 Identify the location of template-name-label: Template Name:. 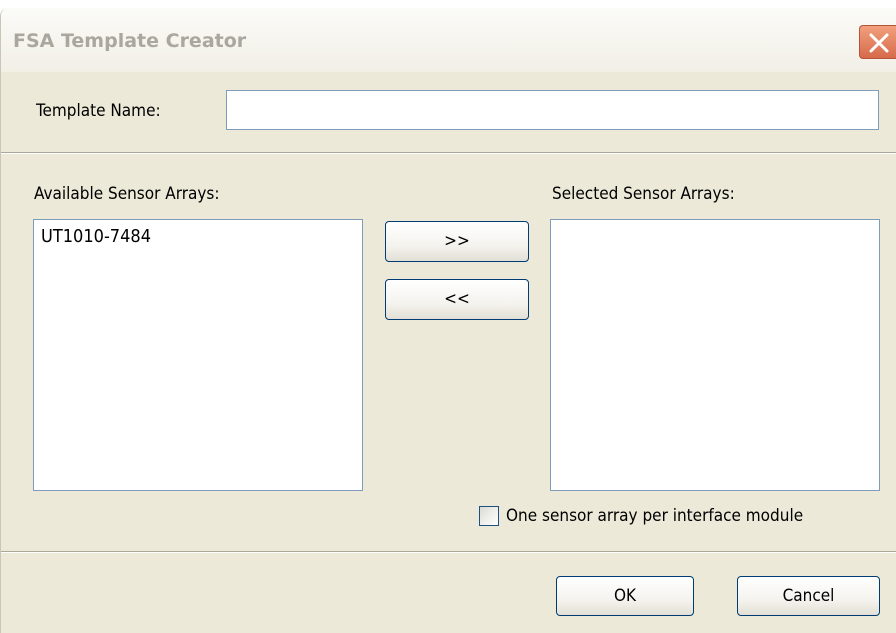
(98, 111).